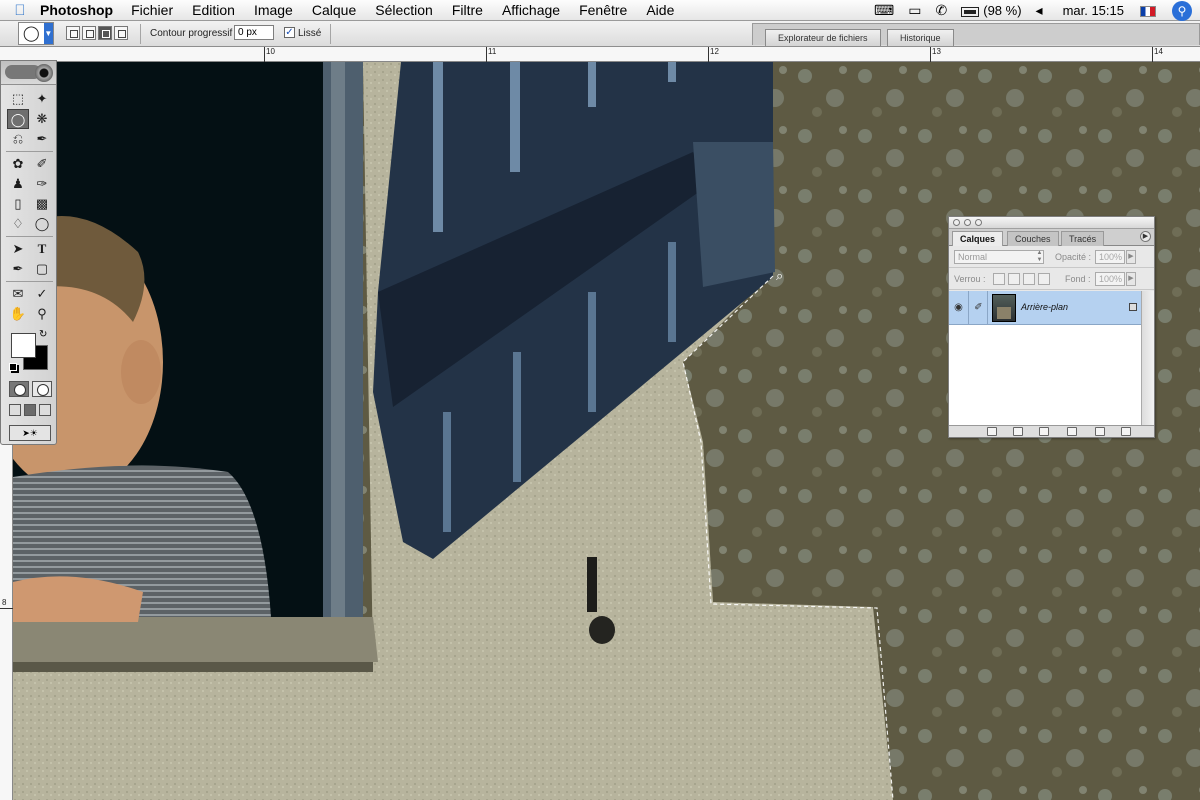 This screenshot has height=800, width=1200. I want to click on palette-well: Explorateur de fichiers Historique, so click(976, 34).